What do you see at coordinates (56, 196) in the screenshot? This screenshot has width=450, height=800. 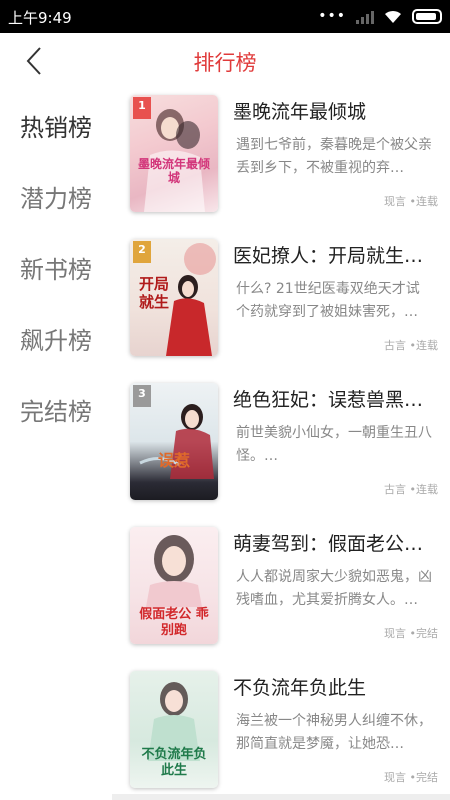 I see `sidebar-item-potential: 潜力榜` at bounding box center [56, 196].